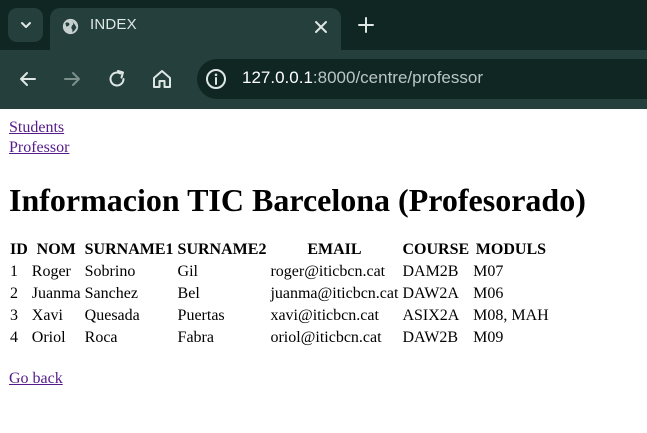 The width and height of the screenshot is (647, 433). What do you see at coordinates (56, 249) in the screenshot?
I see `header-nom: NOM` at bounding box center [56, 249].